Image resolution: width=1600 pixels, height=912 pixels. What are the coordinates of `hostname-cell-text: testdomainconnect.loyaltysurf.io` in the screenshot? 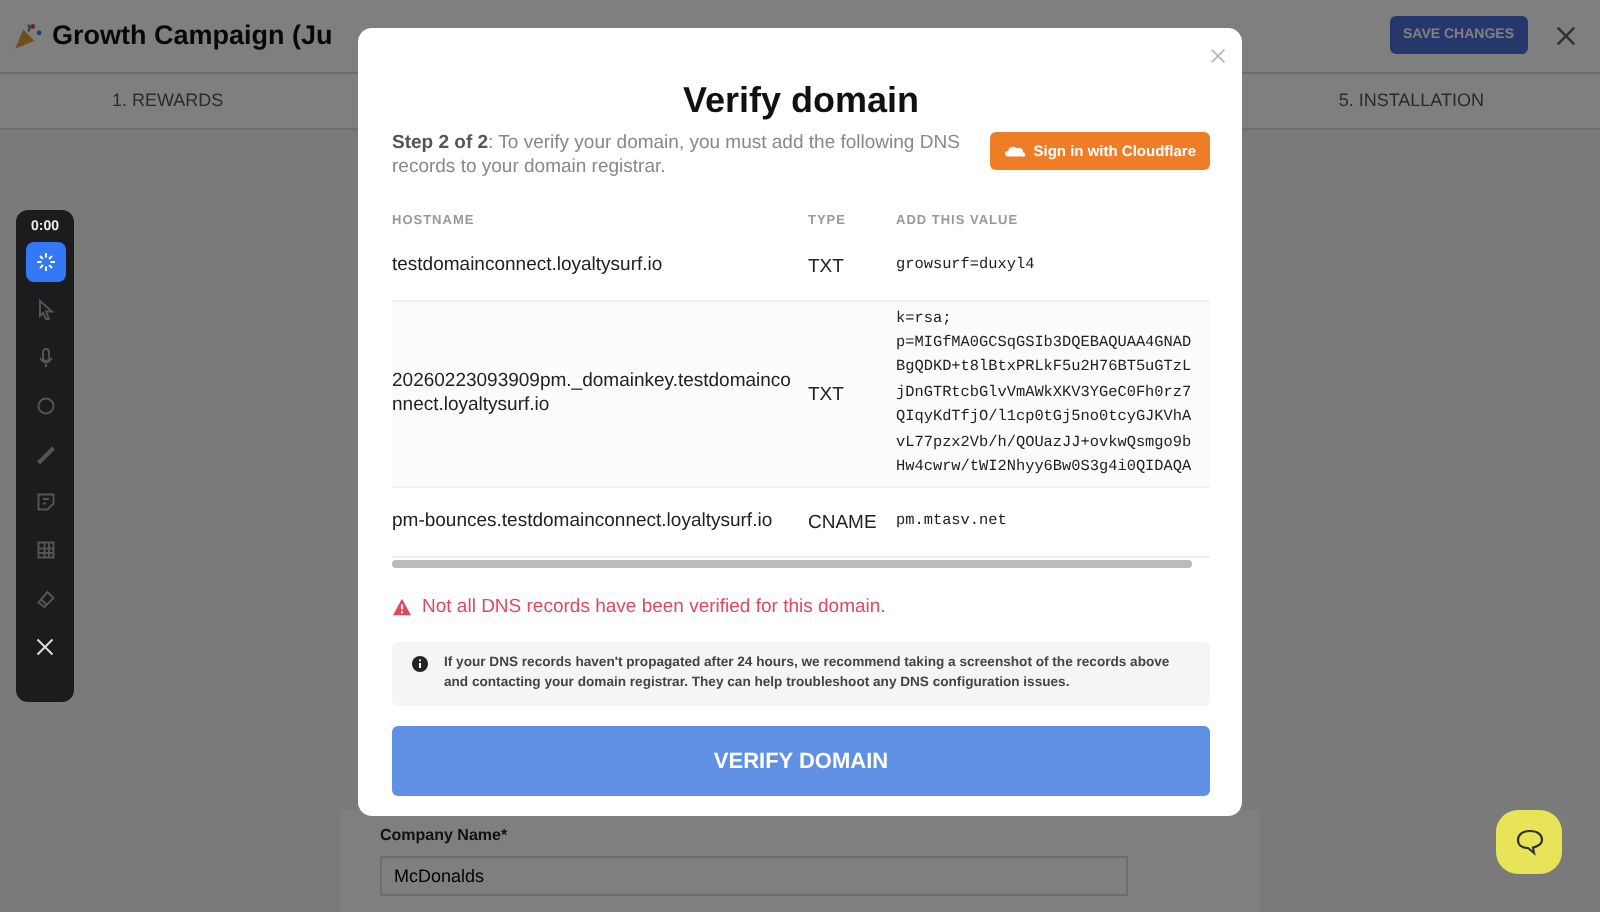 It's located at (528, 266).